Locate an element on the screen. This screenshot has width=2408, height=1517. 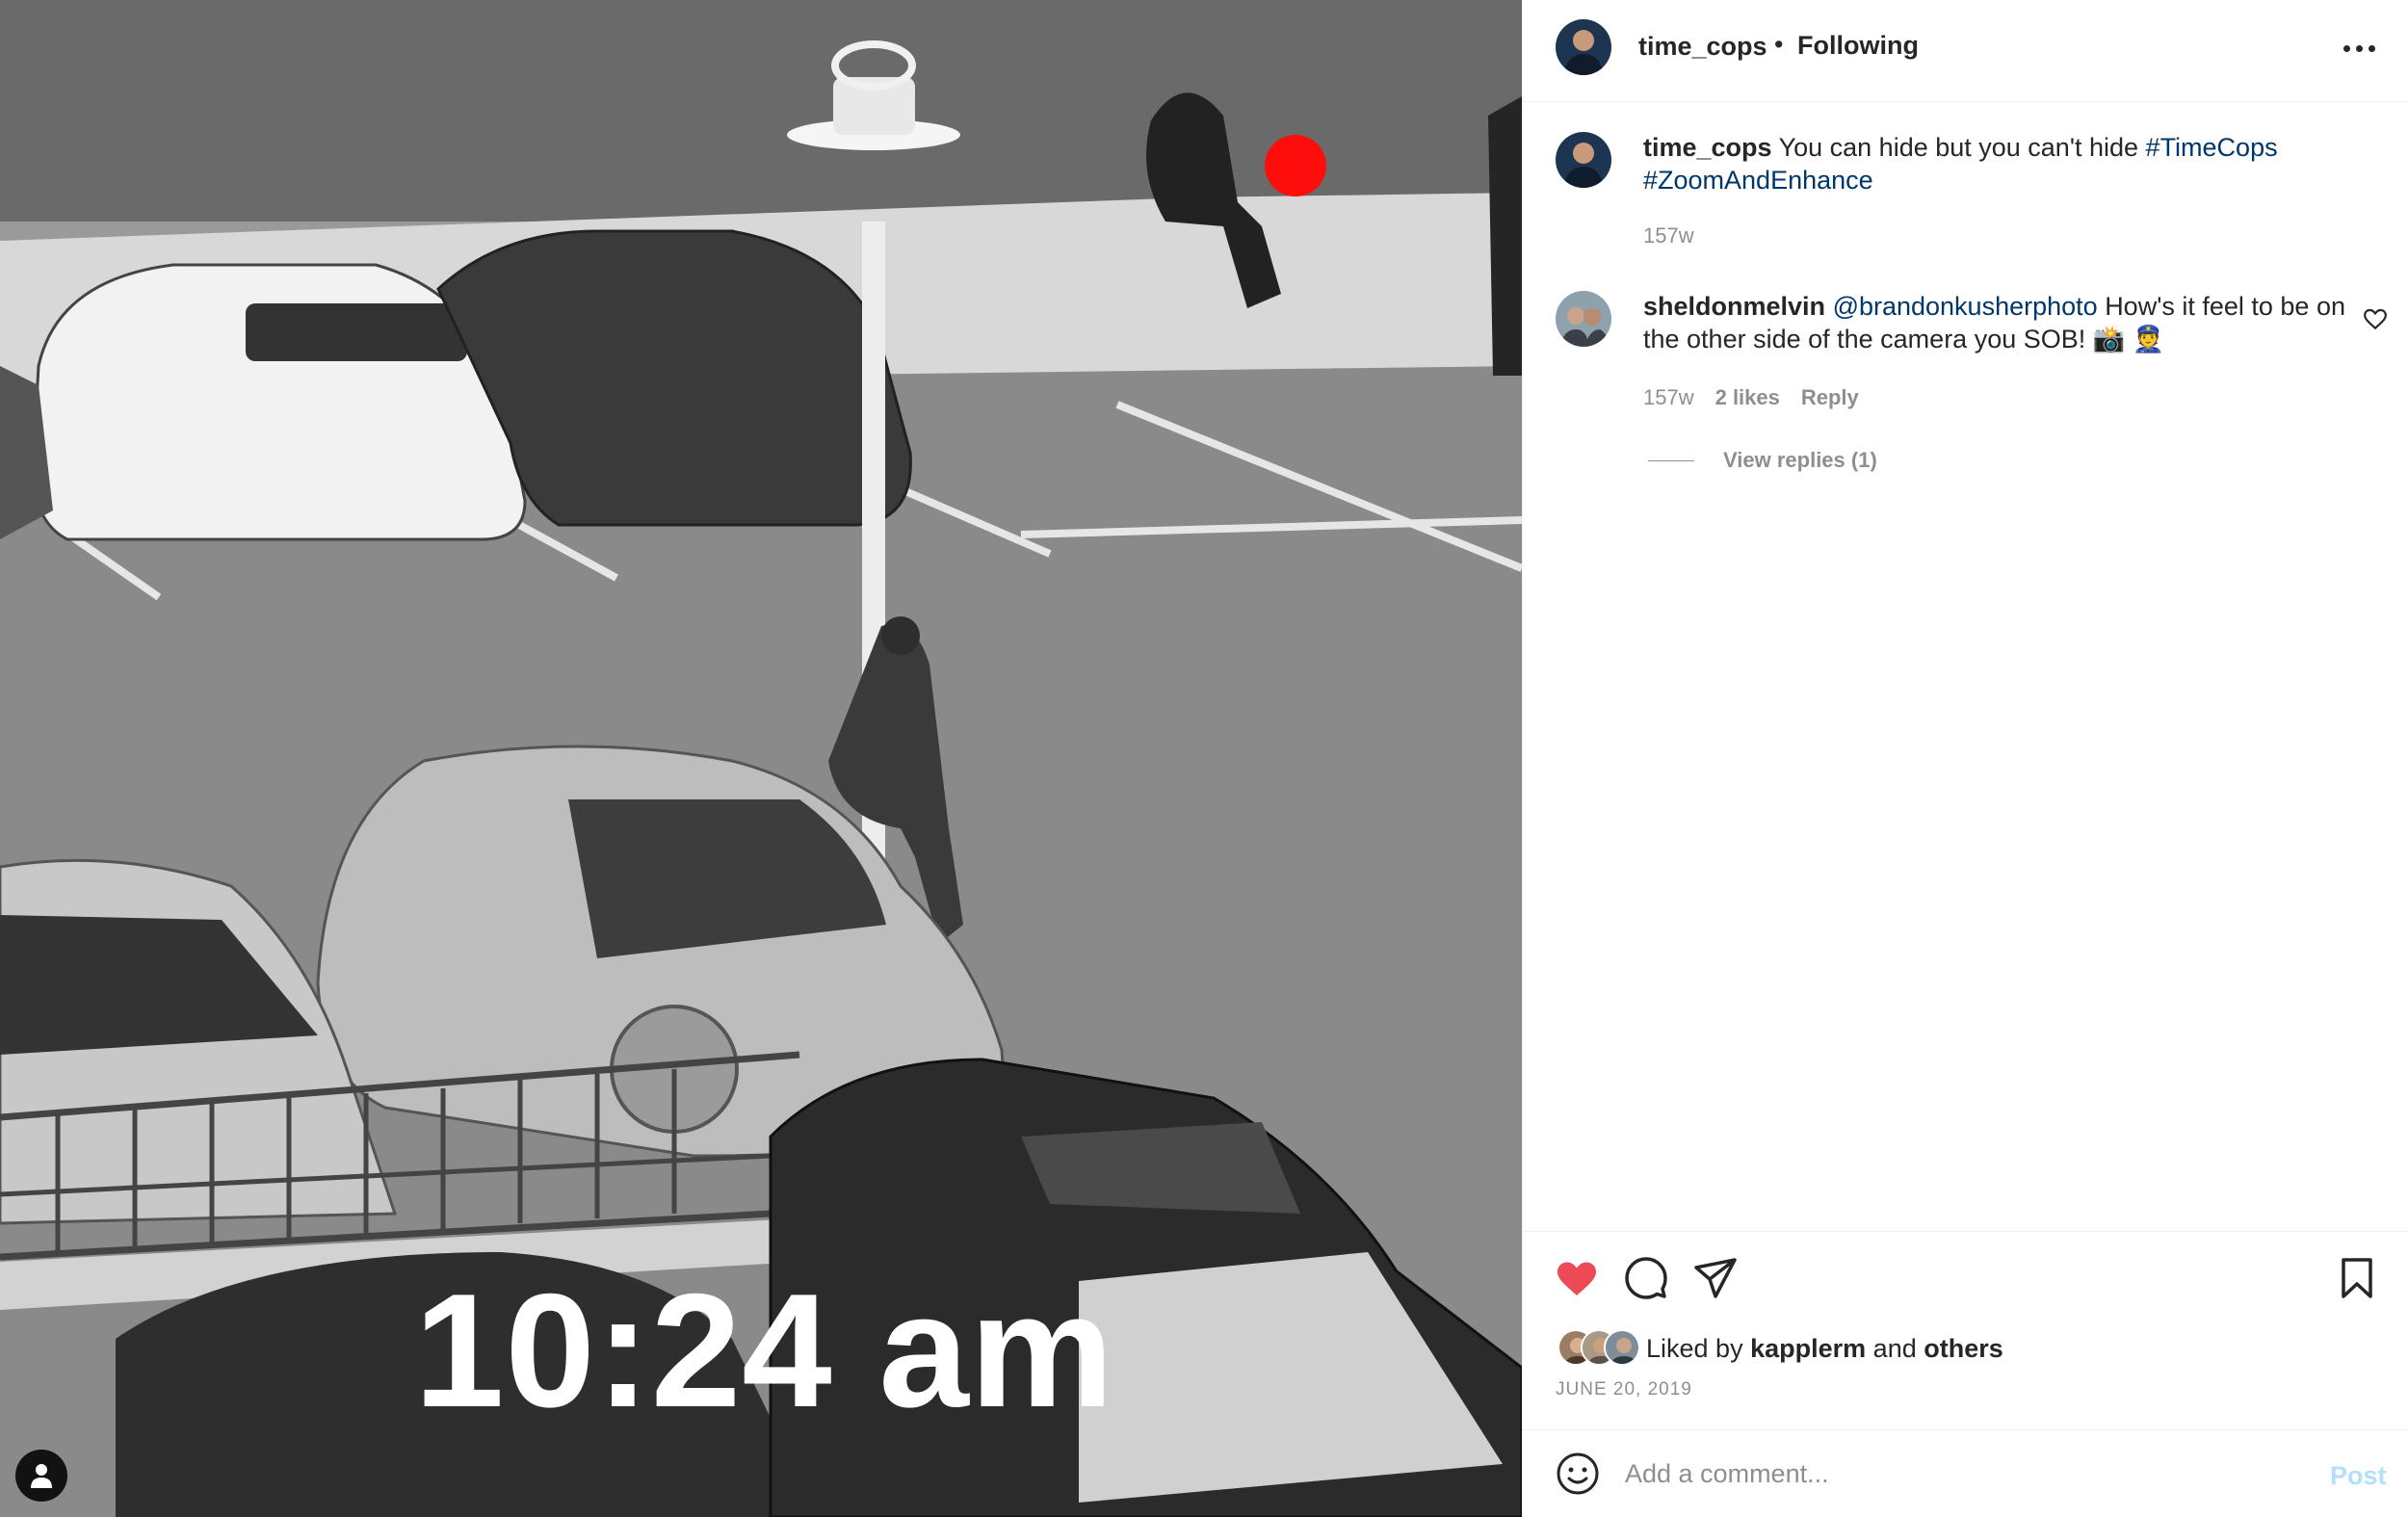
bookmark-icon is located at coordinates (2357, 1277).